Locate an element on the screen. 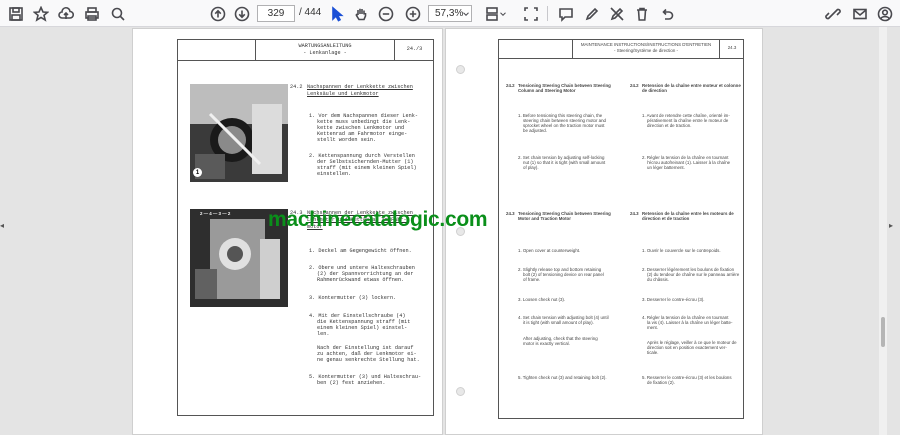 This screenshot has width=900, height=435. zoom-in-icon is located at coordinates (412, 13).